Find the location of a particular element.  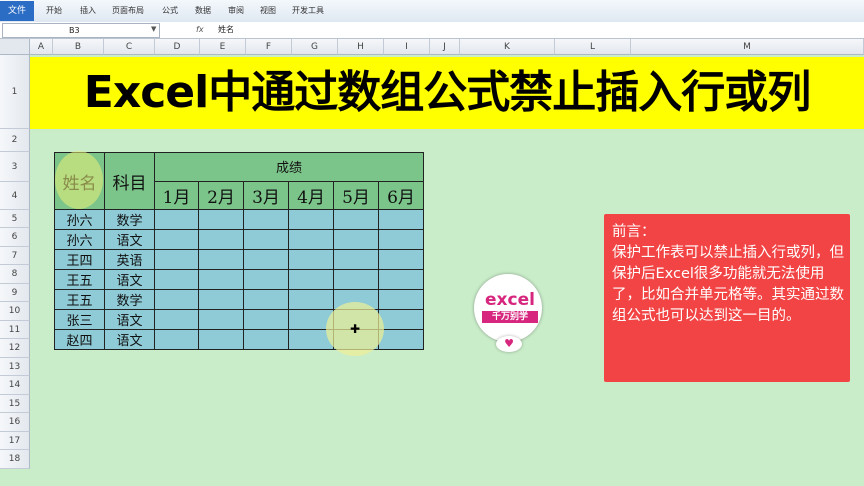

col-header-l: L is located at coordinates (593, 47).